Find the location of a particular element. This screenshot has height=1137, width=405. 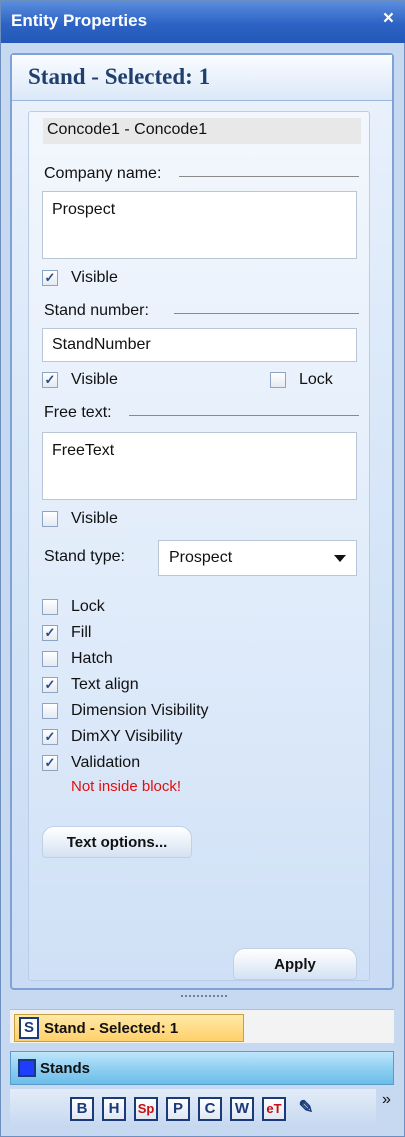

stand-type-dropdown: Prospect is located at coordinates (257, 558).